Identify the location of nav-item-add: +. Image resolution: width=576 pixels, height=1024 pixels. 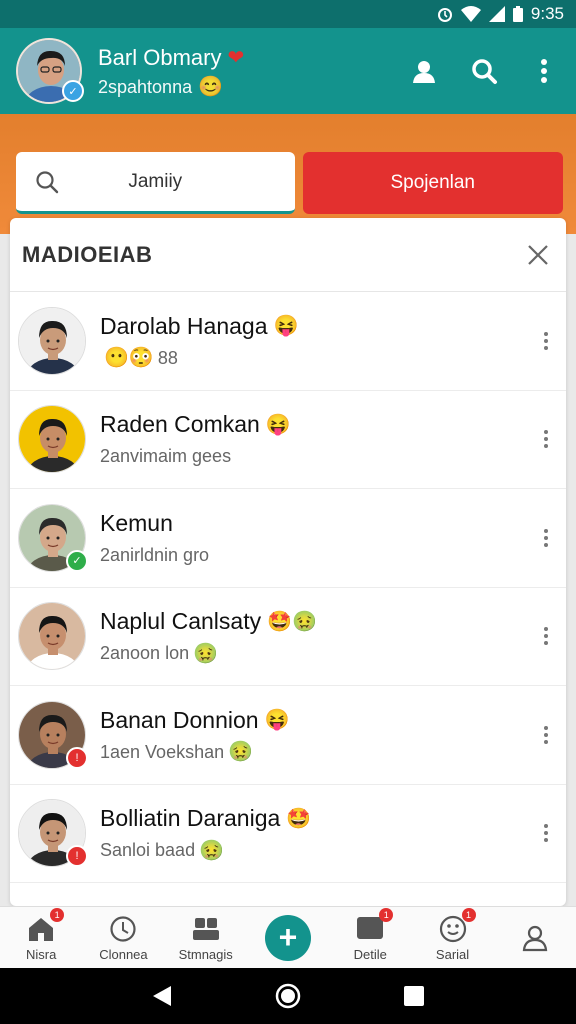
(288, 937).